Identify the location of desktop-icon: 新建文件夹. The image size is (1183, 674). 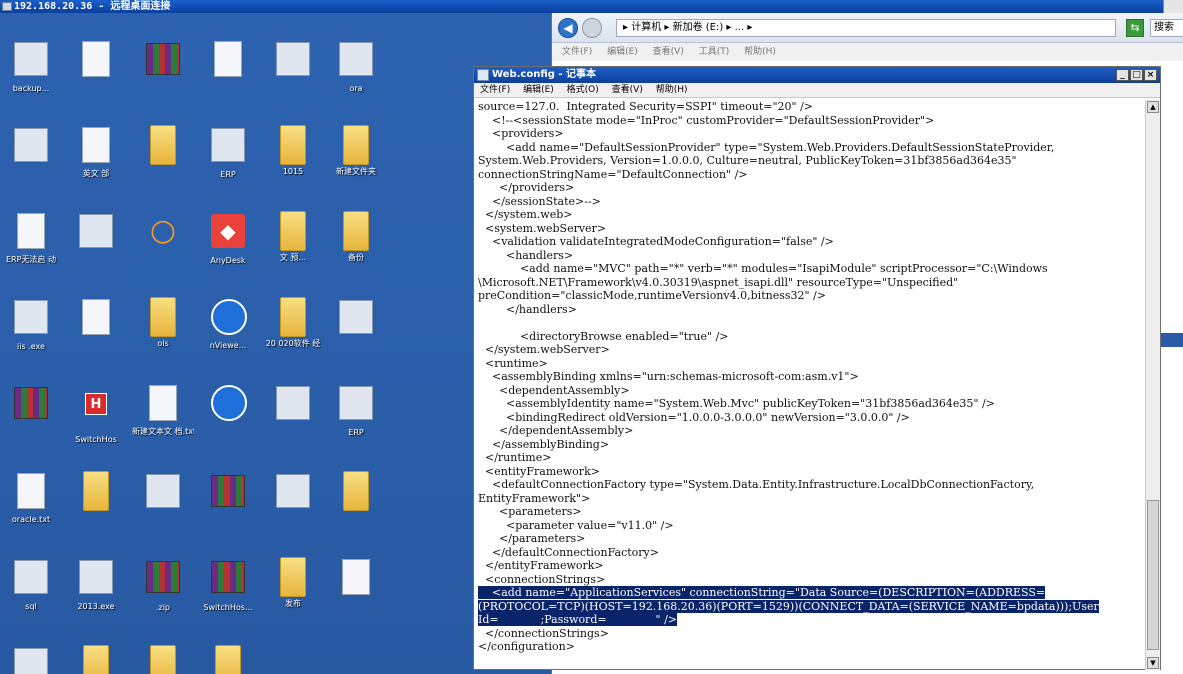
(356, 151).